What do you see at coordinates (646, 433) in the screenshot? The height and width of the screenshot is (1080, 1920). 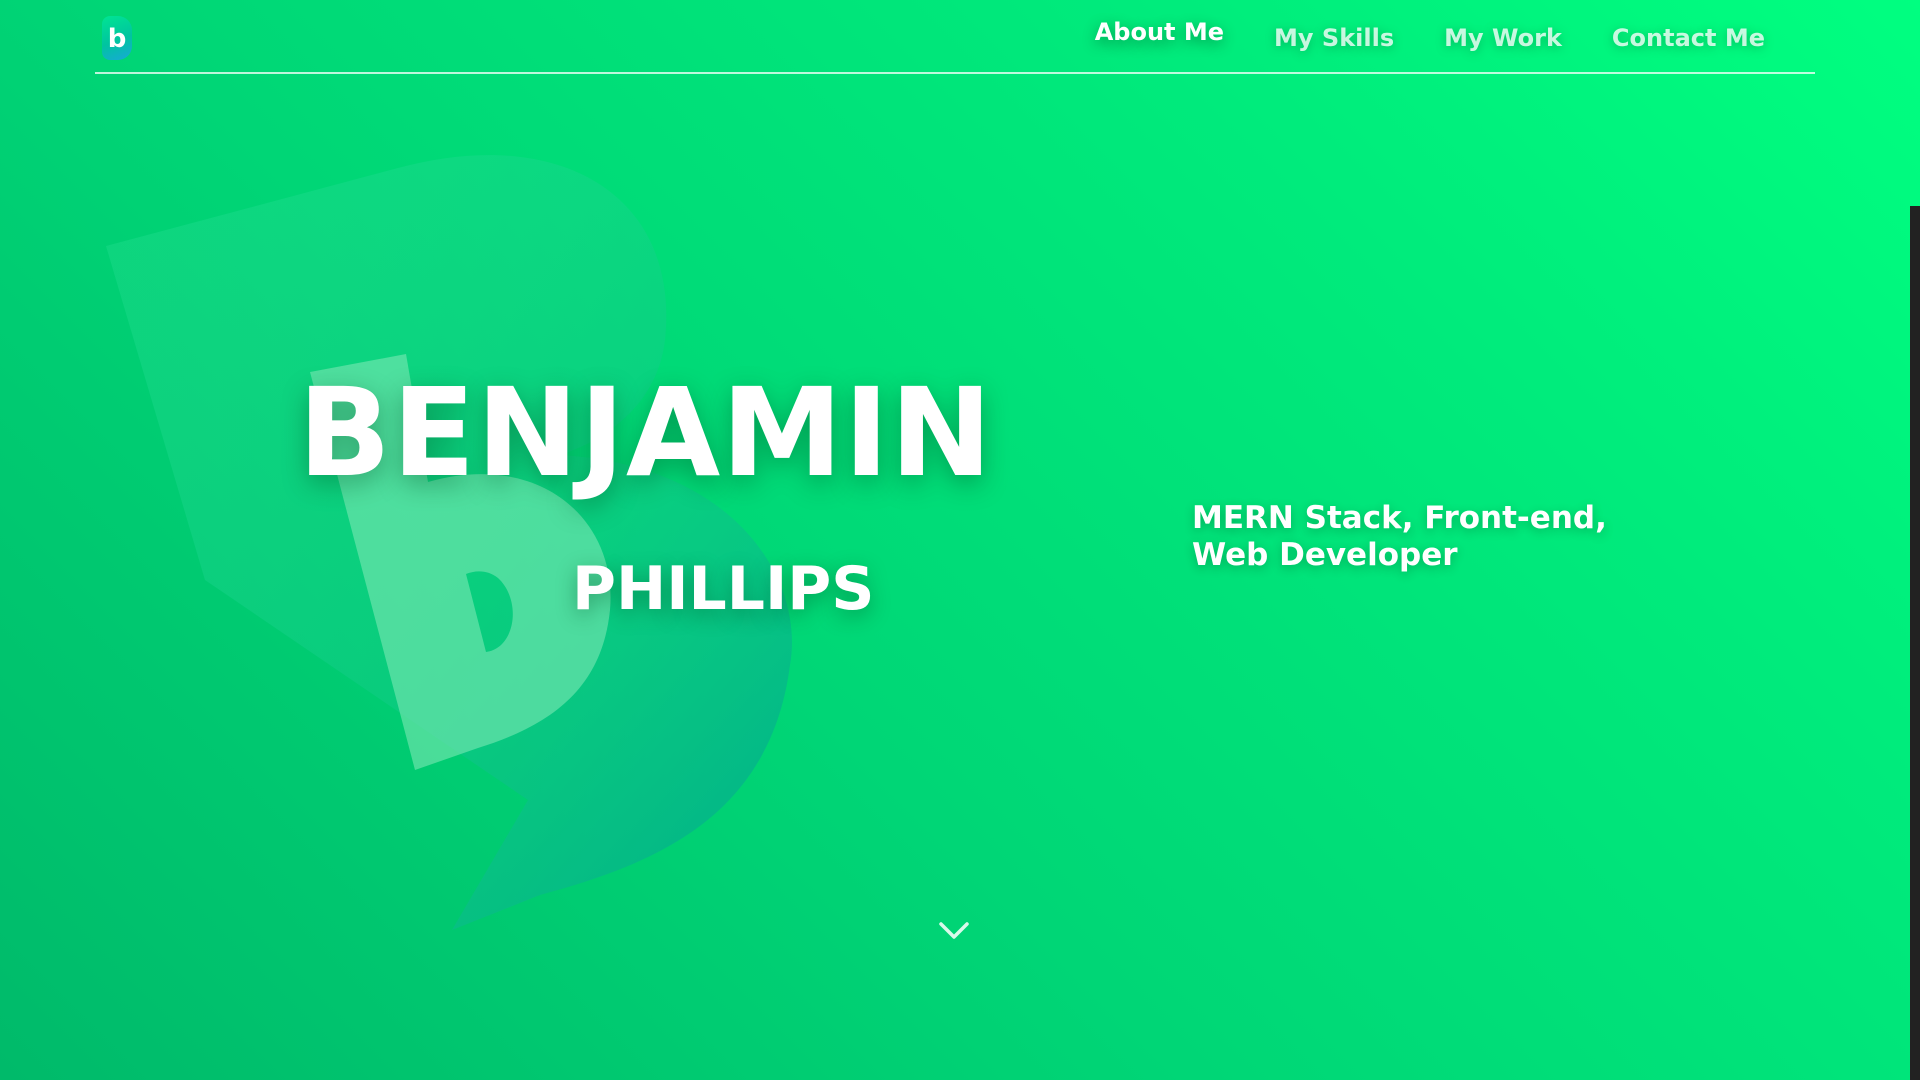 I see `hero-first-name: BENJAMIN` at bounding box center [646, 433].